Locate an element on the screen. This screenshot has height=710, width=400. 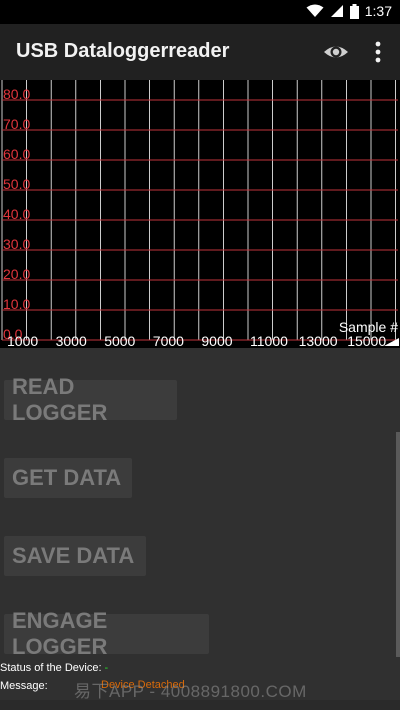
save-data-button: SAVE DATA is located at coordinates (75, 556).